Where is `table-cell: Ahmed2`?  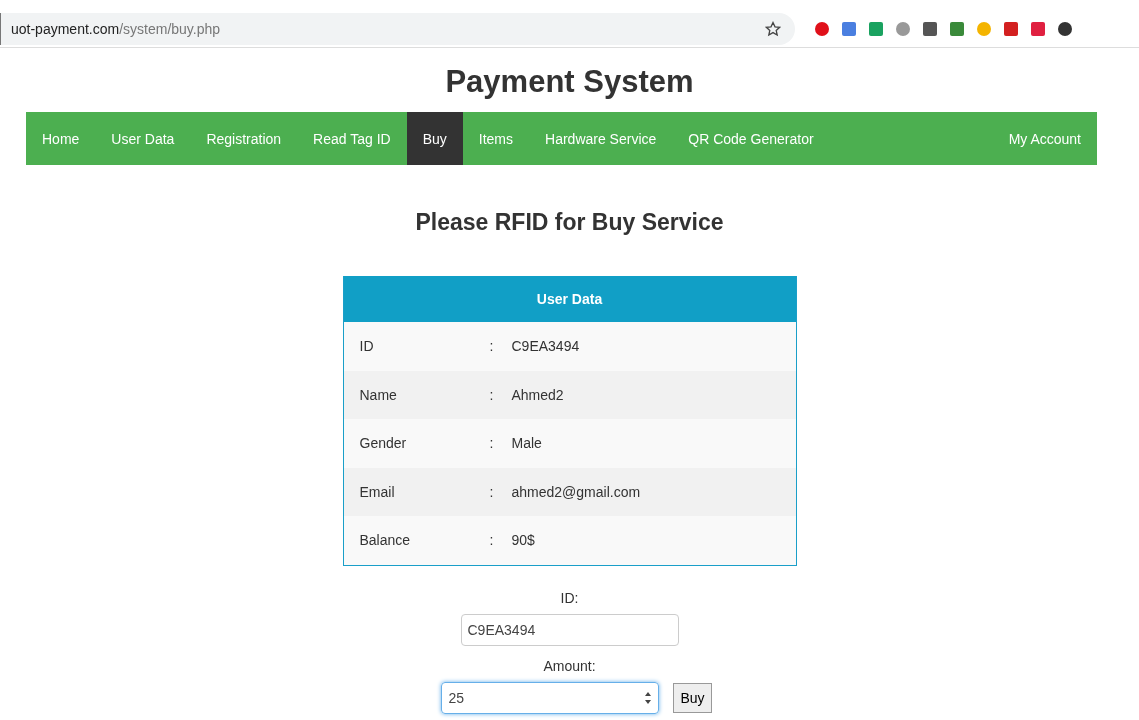 table-cell: Ahmed2 is located at coordinates (537, 394).